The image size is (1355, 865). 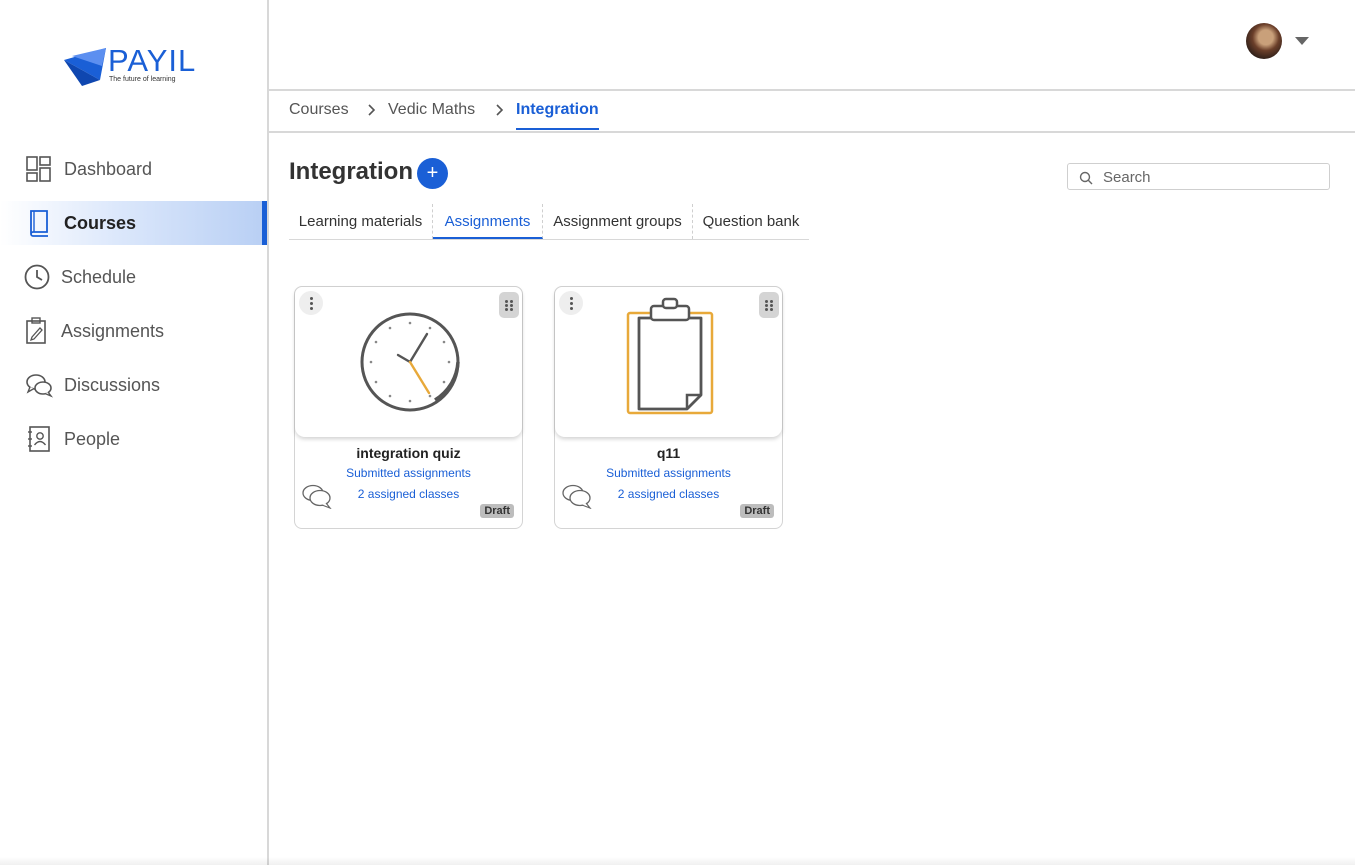 What do you see at coordinates (812, 111) in the screenshot?
I see `breadcrumb: Courses Vedic Maths Integration` at bounding box center [812, 111].